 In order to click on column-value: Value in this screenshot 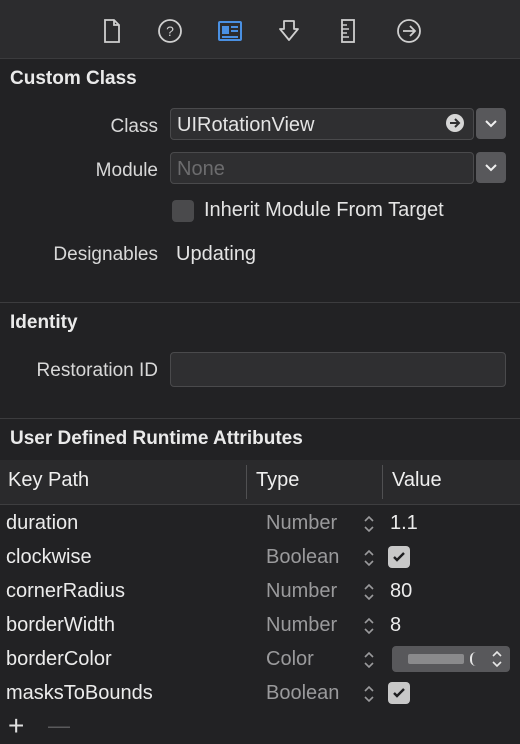, I will do `click(417, 480)`.